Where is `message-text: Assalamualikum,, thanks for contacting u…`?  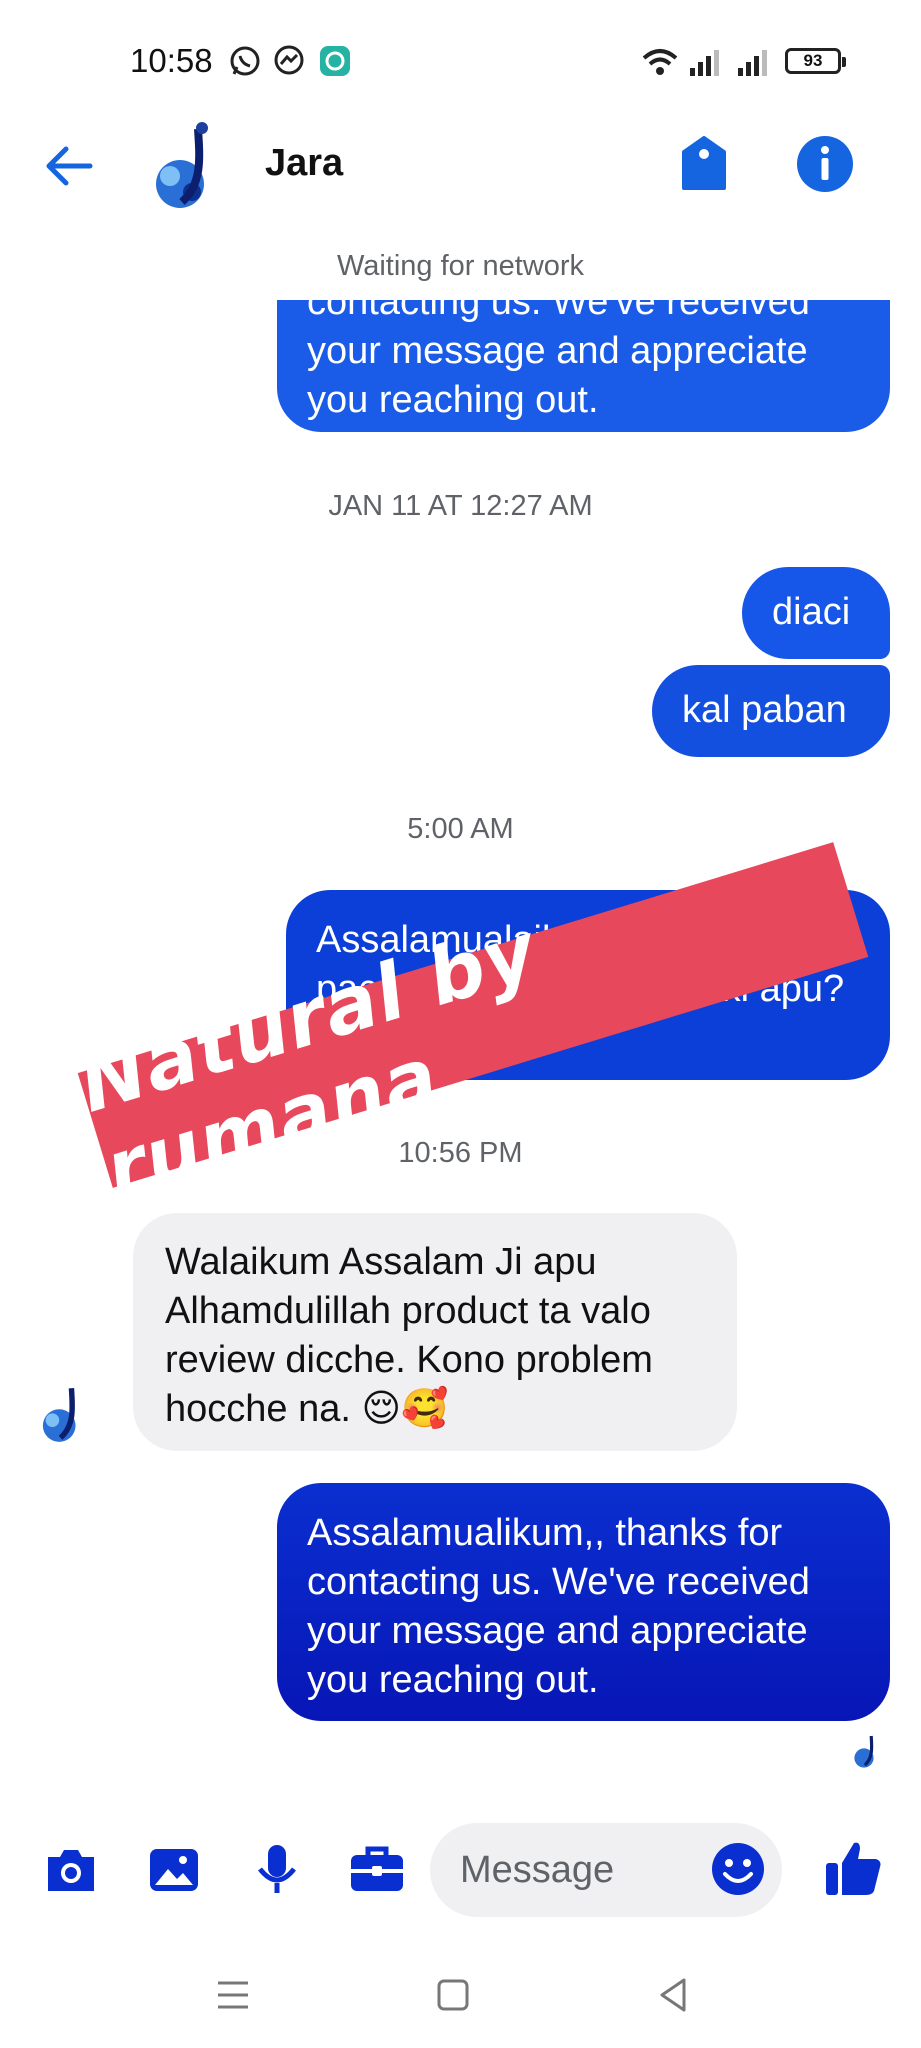
message-text: Assalamualikum,, thanks for contacting u… is located at coordinates (558, 1606).